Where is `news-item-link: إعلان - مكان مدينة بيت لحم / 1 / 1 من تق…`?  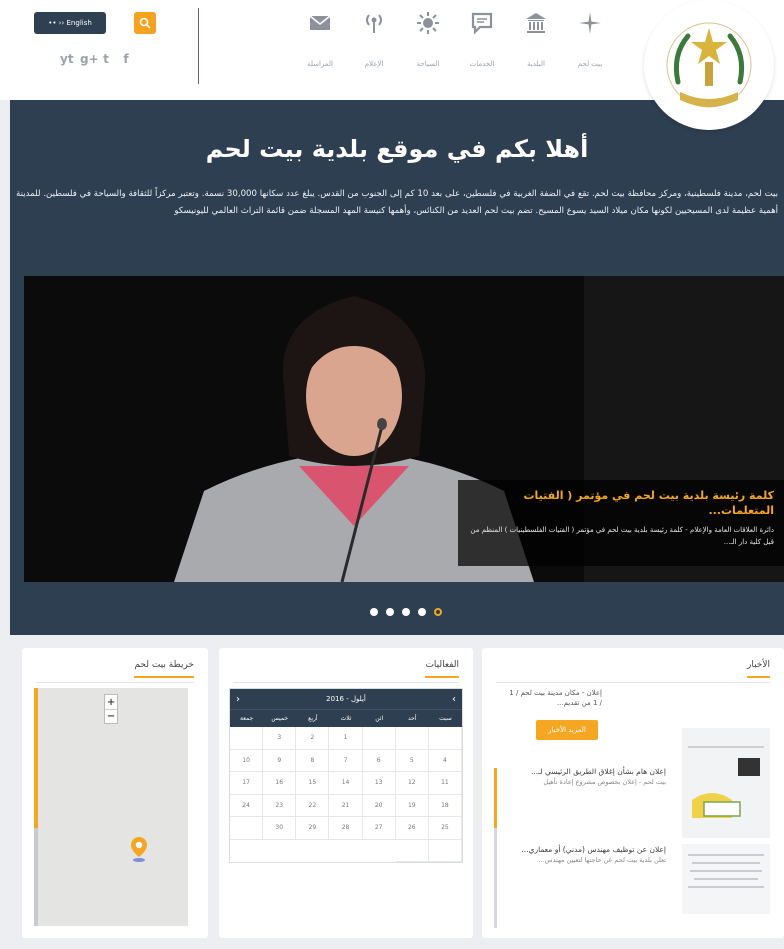
news-item-link: إعلان - مكان مدينة بيت لحم / 1 / 1 من تق… is located at coordinates (554, 698).